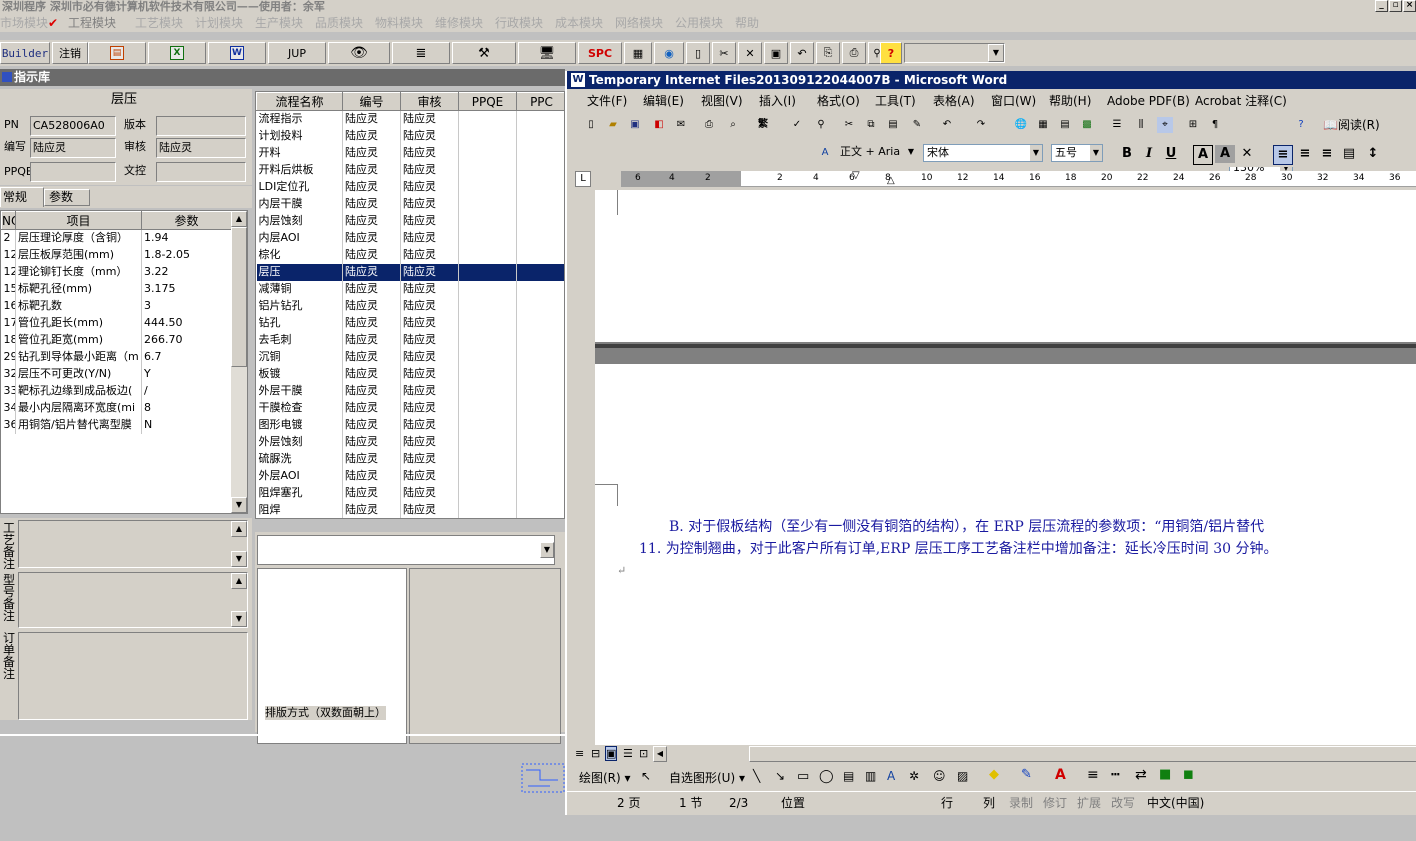 This screenshot has width=1416, height=841. Describe the element at coordinates (73, 172) in the screenshot. I see `ppqe-field` at that location.